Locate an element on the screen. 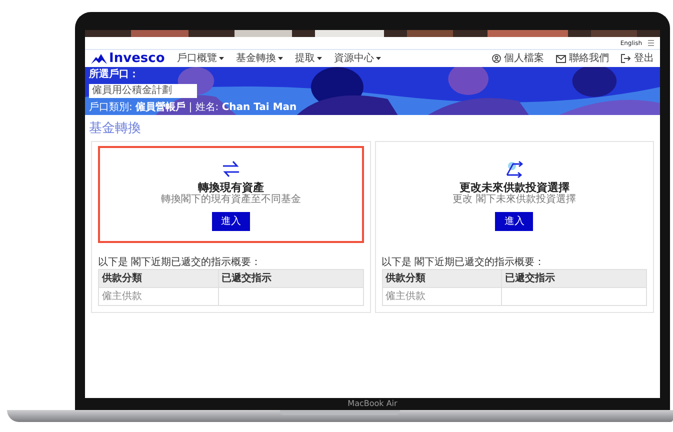 The image size is (673, 432). card-title: 更改未來供款投資選擇 is located at coordinates (514, 187).